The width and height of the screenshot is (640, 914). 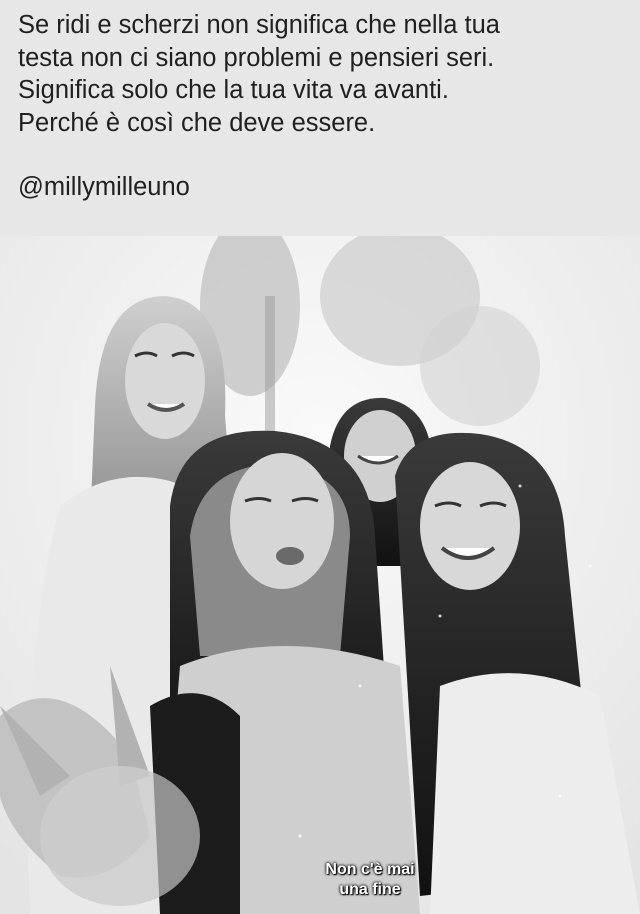 What do you see at coordinates (370, 869) in the screenshot?
I see `caption-line: Non c'è mai` at bounding box center [370, 869].